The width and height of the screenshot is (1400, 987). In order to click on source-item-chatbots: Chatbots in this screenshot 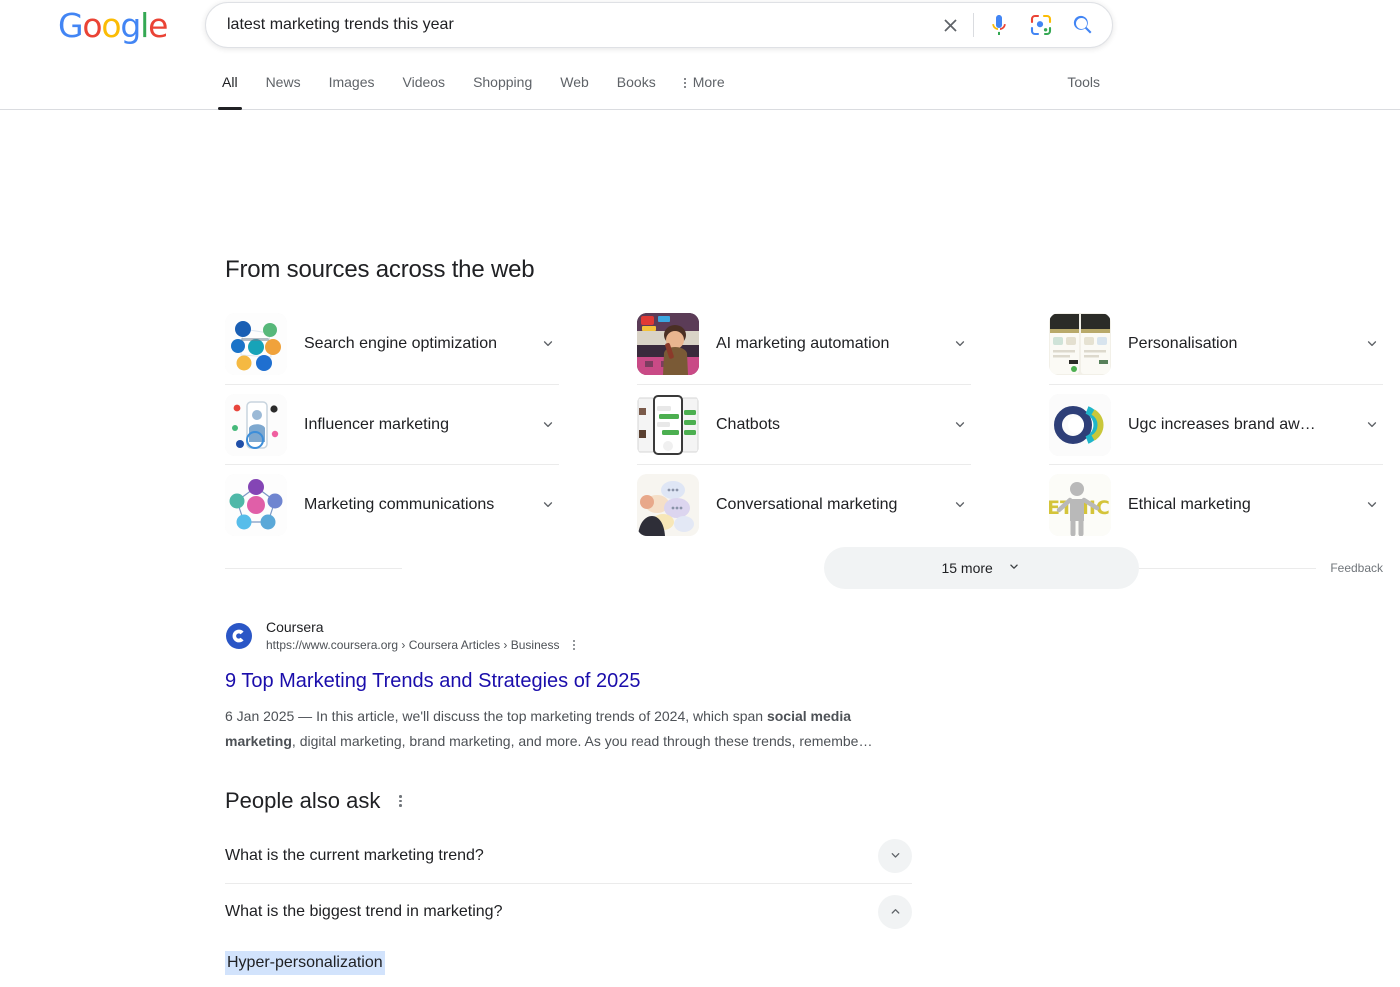, I will do `click(804, 424)`.